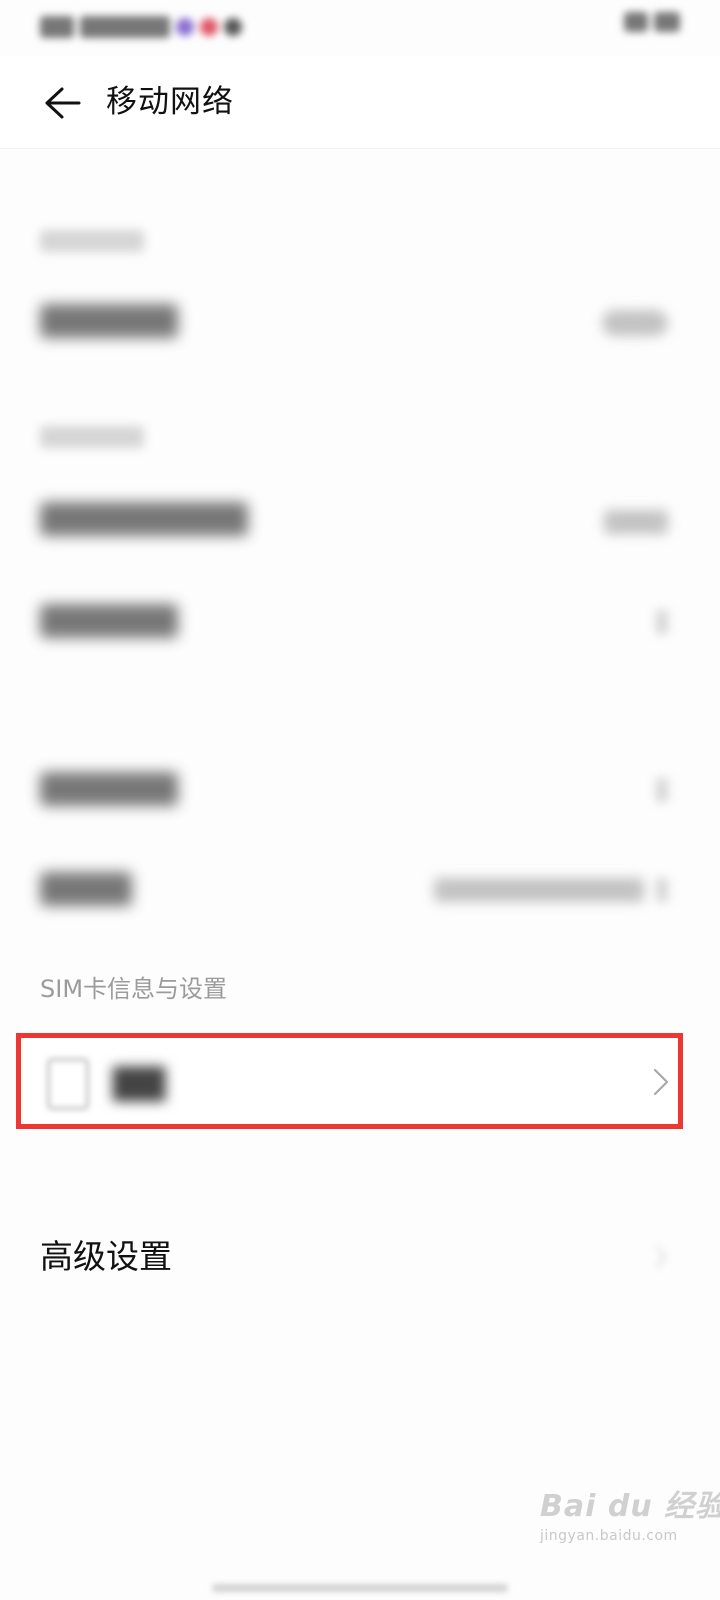 The height and width of the screenshot is (1600, 720). What do you see at coordinates (636, 22) in the screenshot?
I see `signal-icon` at bounding box center [636, 22].